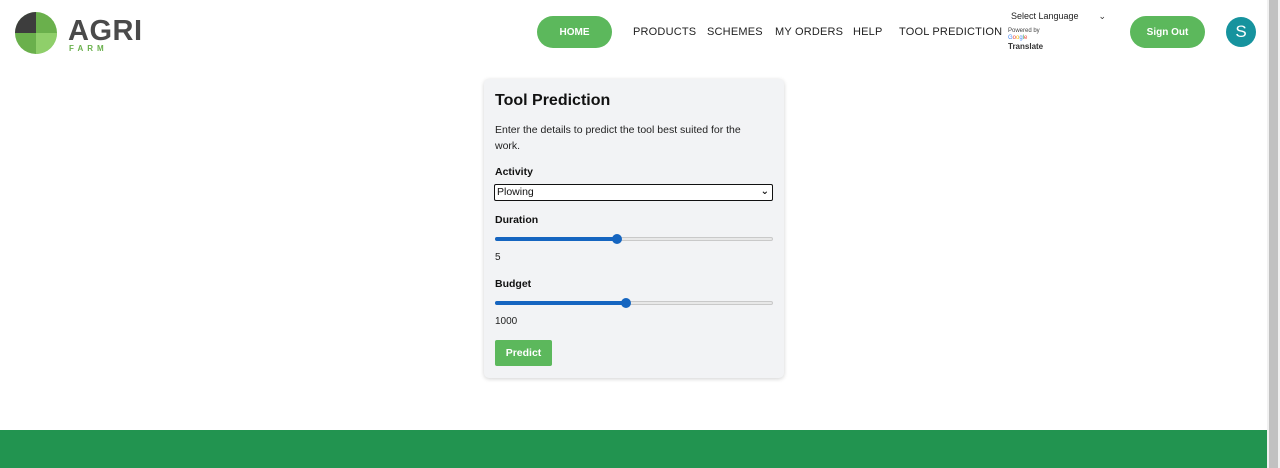 The width and height of the screenshot is (1280, 468). Describe the element at coordinates (735, 32) in the screenshot. I see `nav-schemes-link: SCHEMES` at that location.